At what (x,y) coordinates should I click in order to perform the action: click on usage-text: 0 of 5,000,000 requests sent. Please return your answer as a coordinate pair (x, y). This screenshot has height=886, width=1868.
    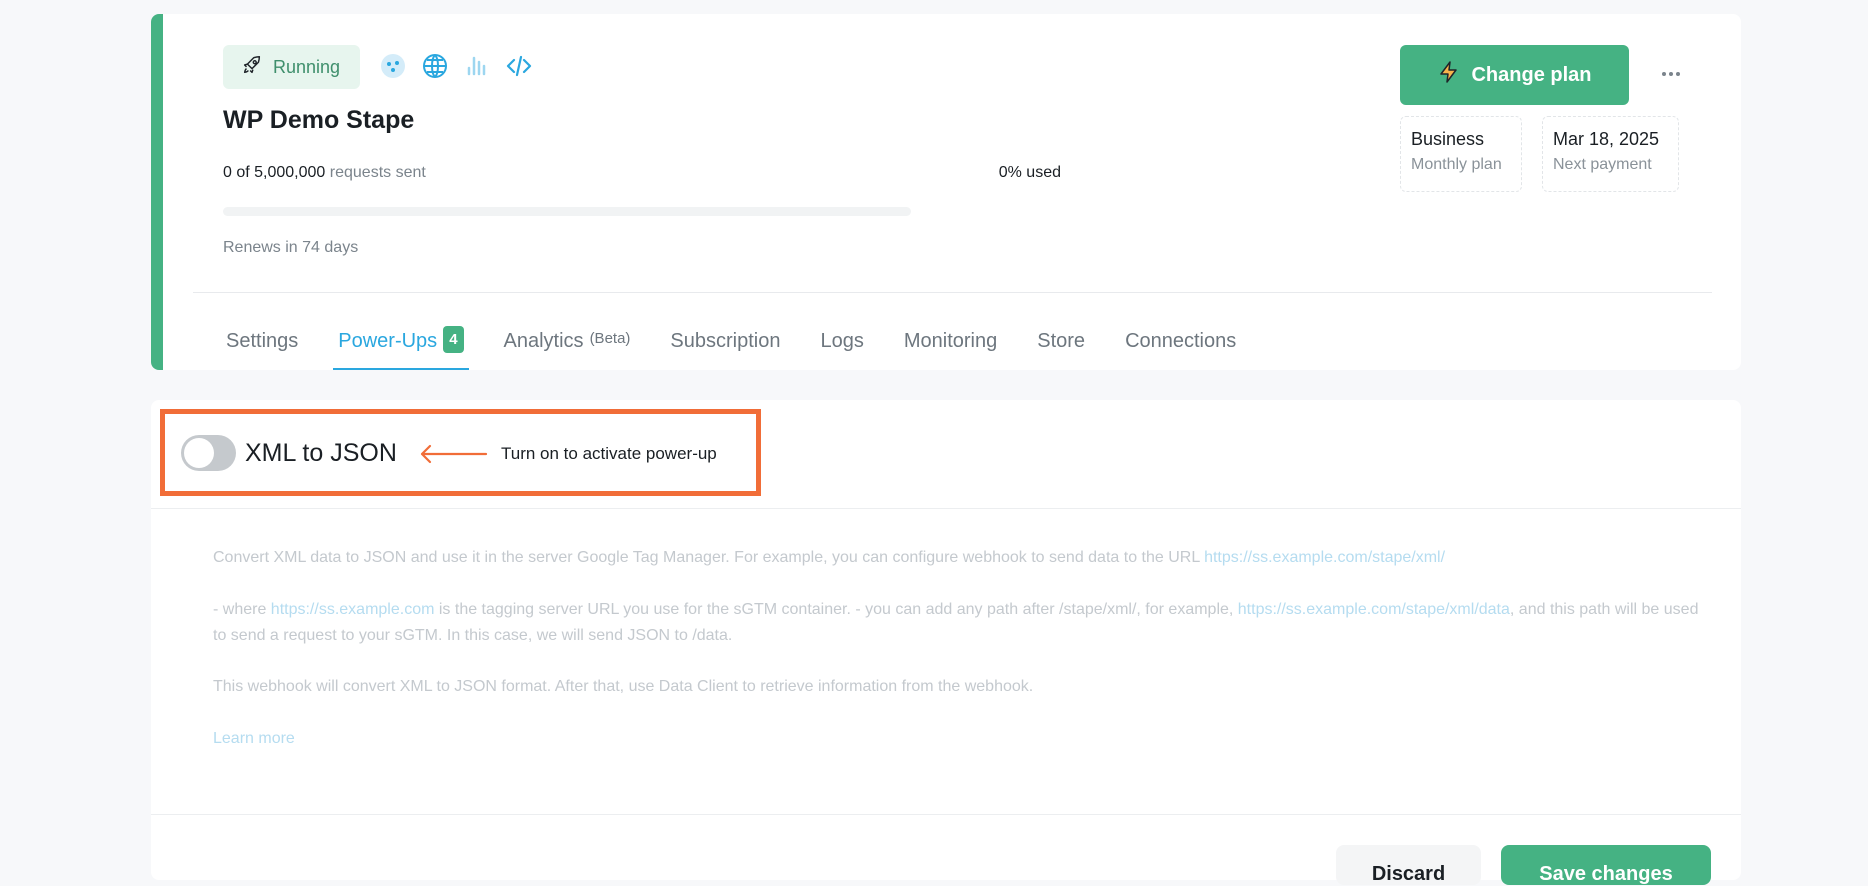
    Looking at the image, I should click on (324, 173).